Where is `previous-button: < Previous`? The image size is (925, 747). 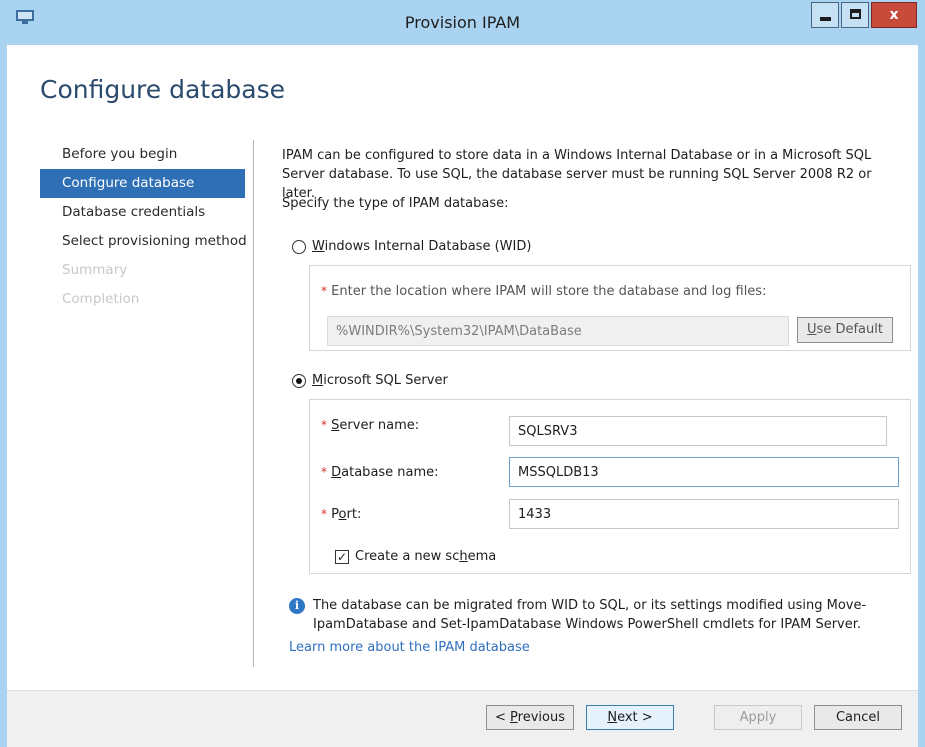
previous-button: < Previous is located at coordinates (530, 717).